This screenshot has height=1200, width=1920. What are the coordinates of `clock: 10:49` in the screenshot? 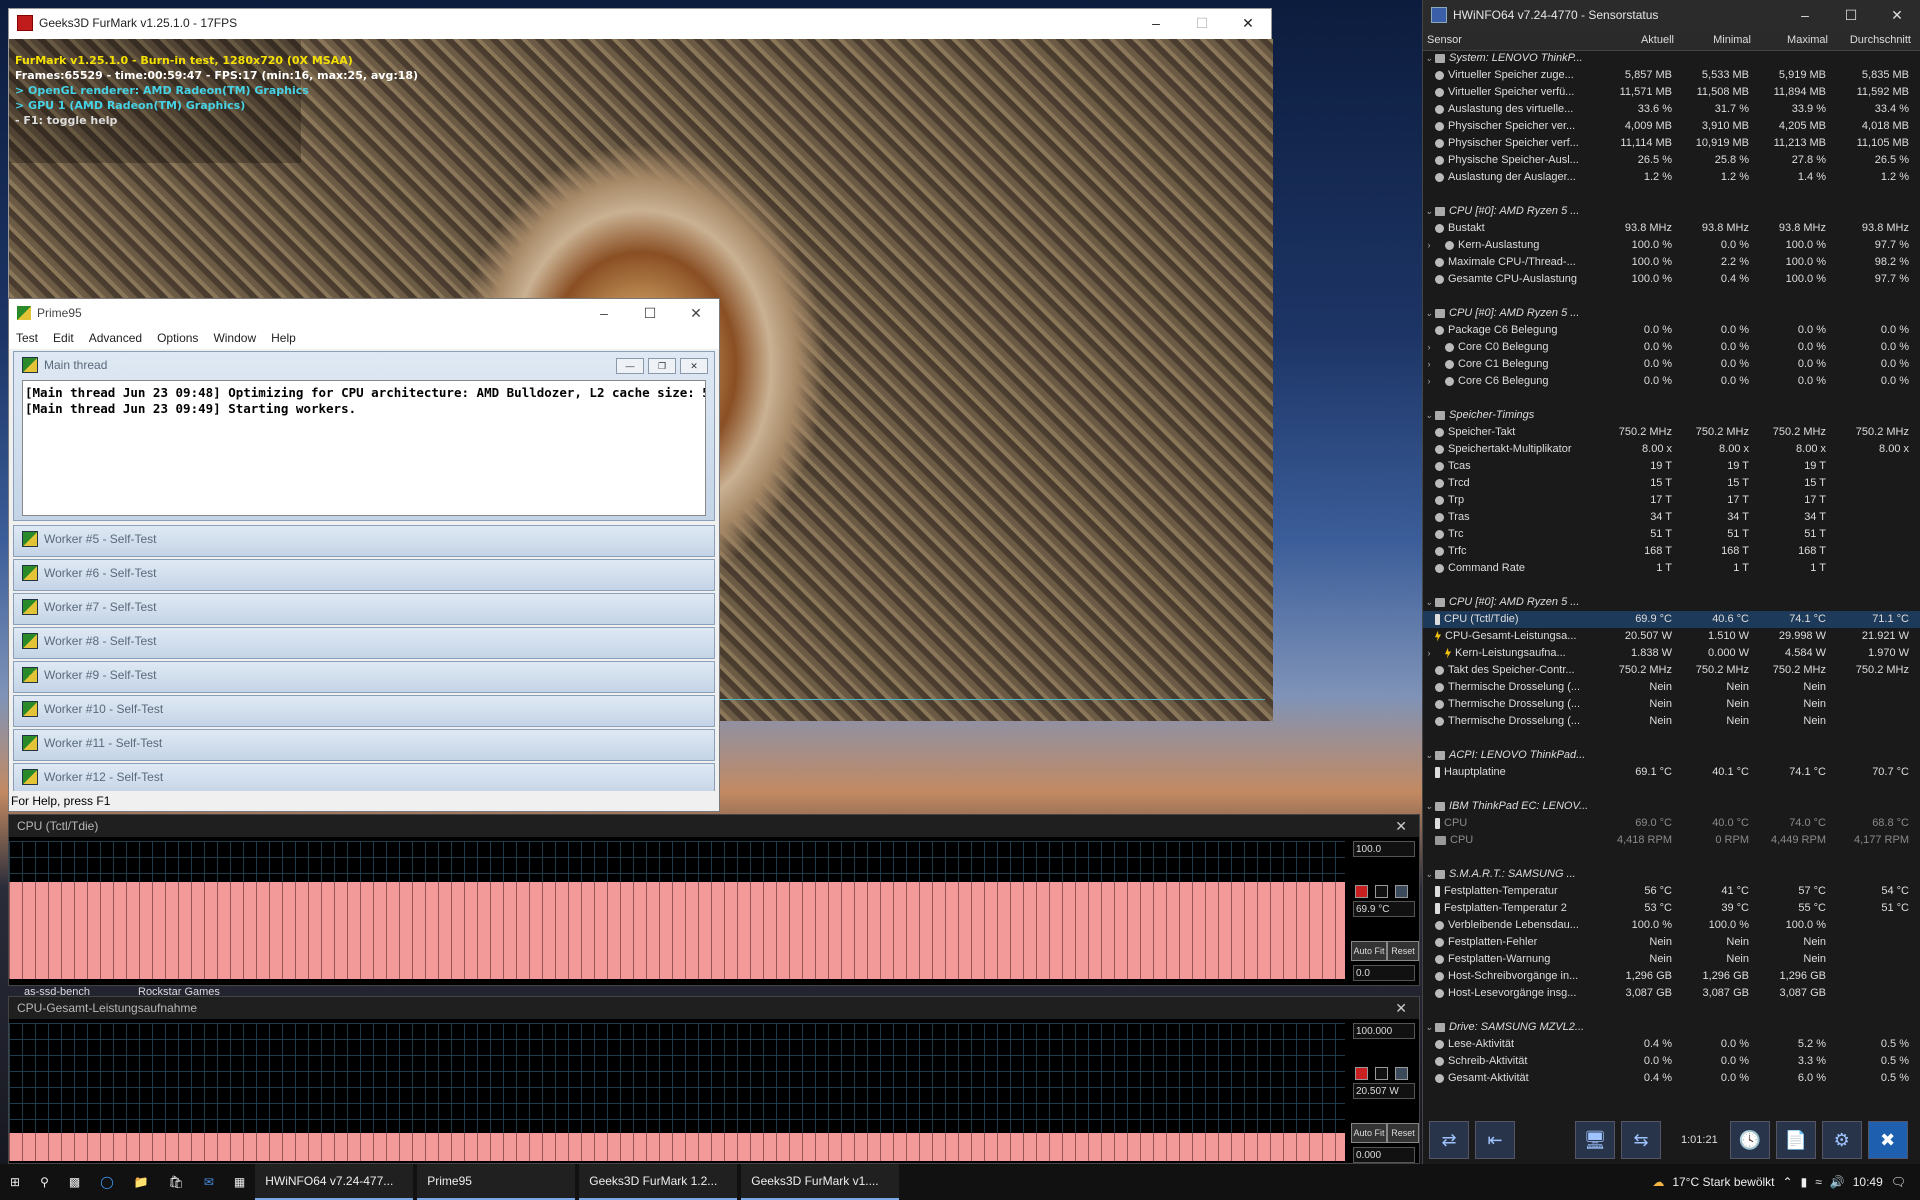 It's located at (1868, 1182).